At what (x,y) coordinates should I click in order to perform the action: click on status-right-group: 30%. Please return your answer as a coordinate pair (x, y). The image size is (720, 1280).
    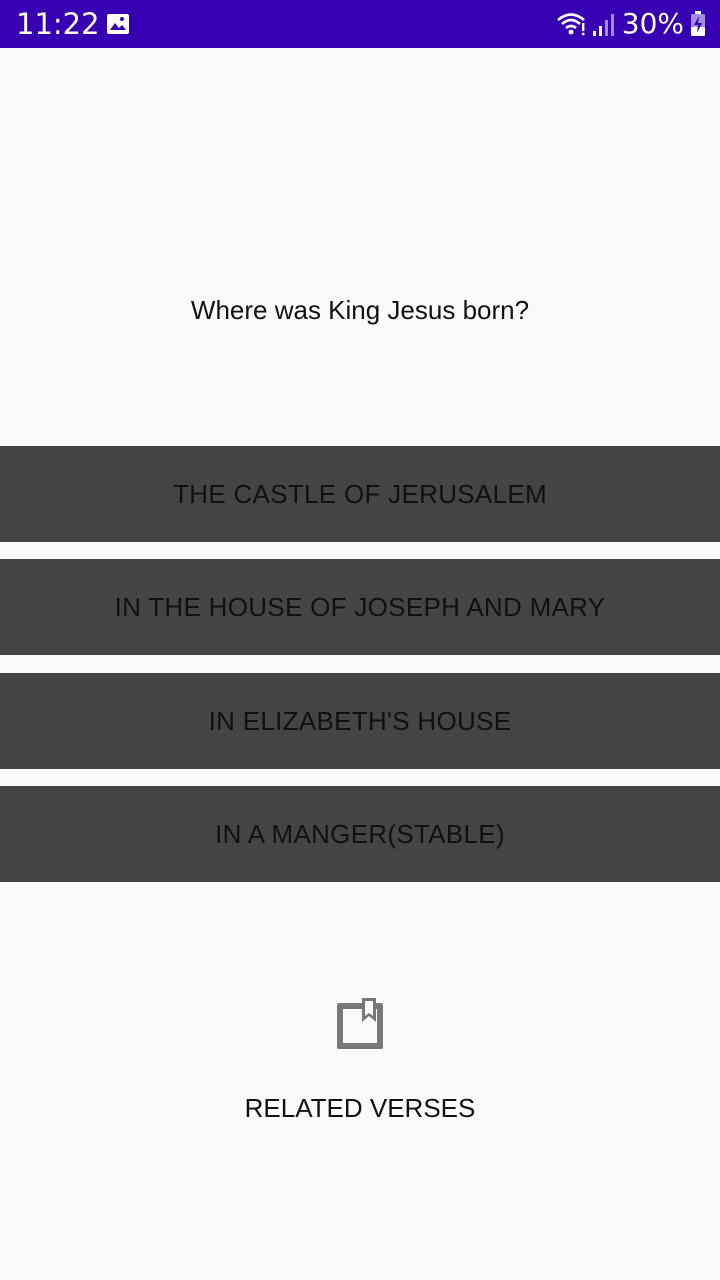
    Looking at the image, I should click on (631, 24).